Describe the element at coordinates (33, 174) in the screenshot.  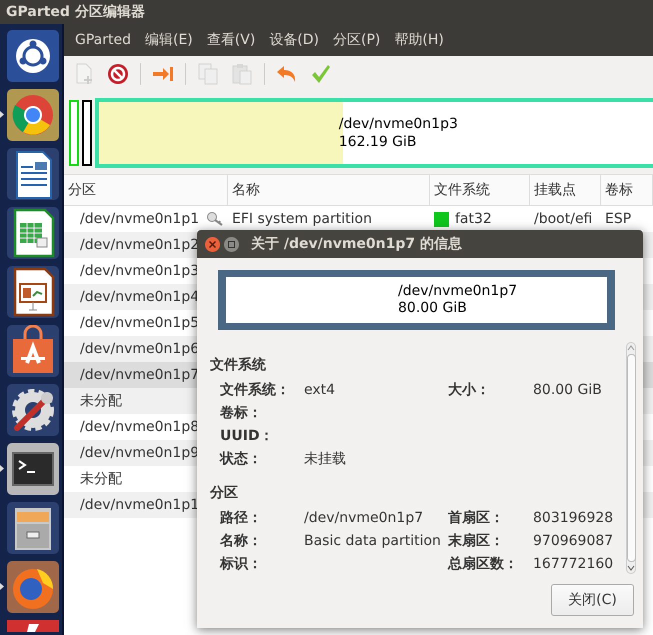
I see `document-icon` at that location.